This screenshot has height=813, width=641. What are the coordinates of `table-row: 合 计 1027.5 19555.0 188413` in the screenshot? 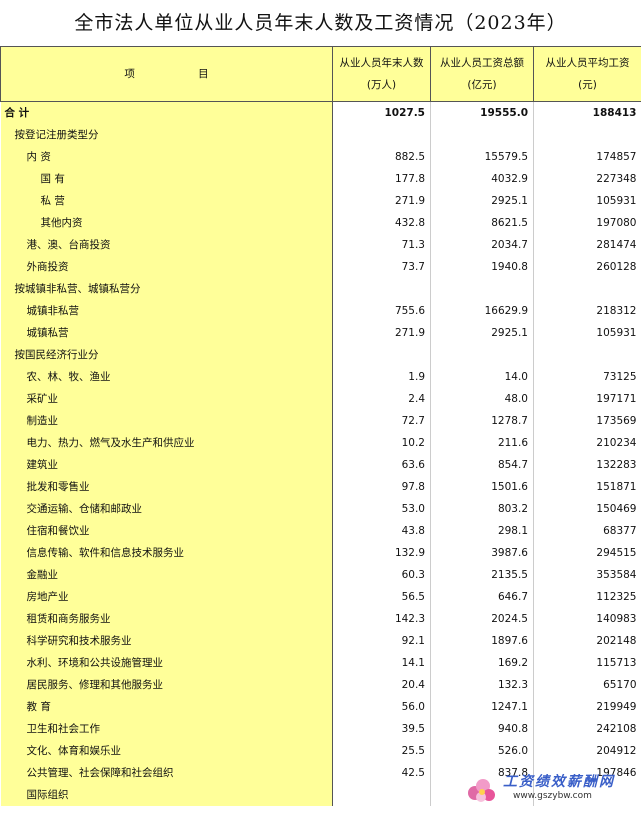 It's located at (320, 112).